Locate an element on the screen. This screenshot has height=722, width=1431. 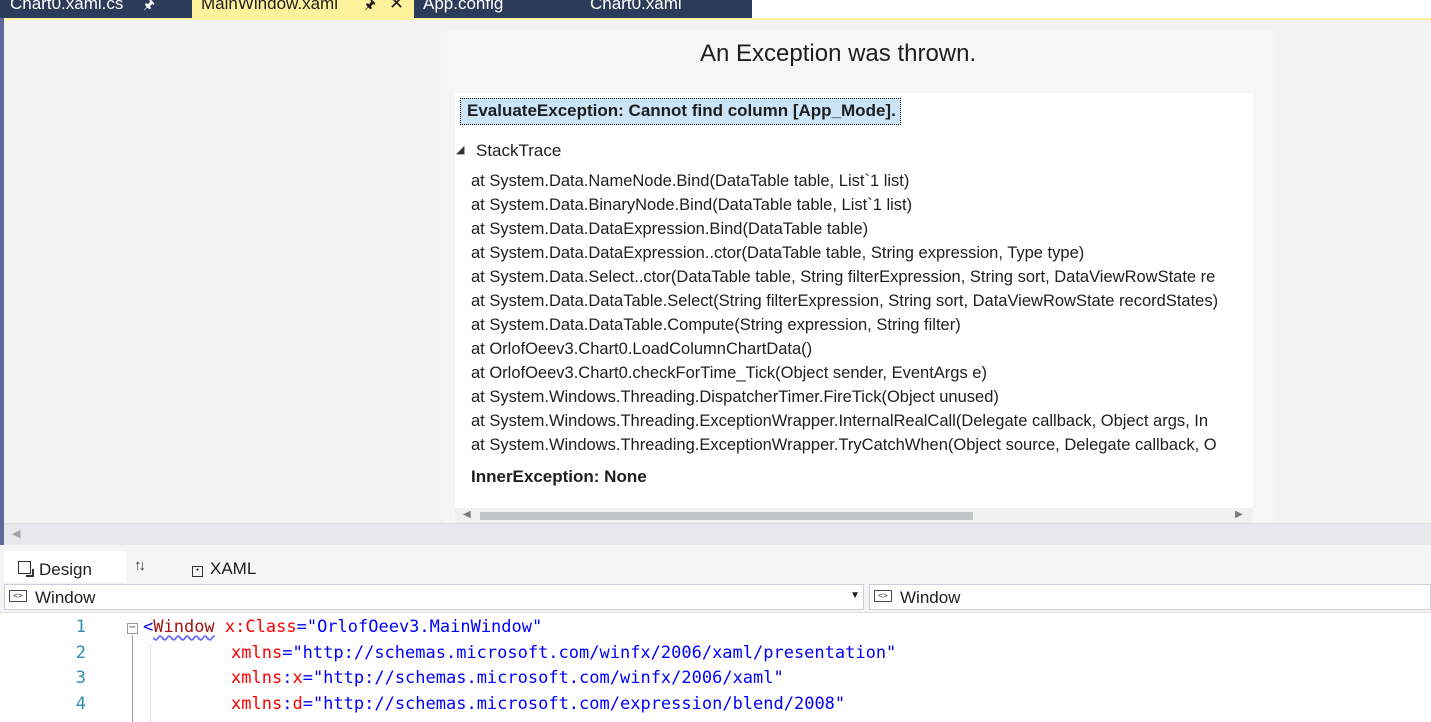
tab-app-config: App.config is located at coordinates (494, 9).